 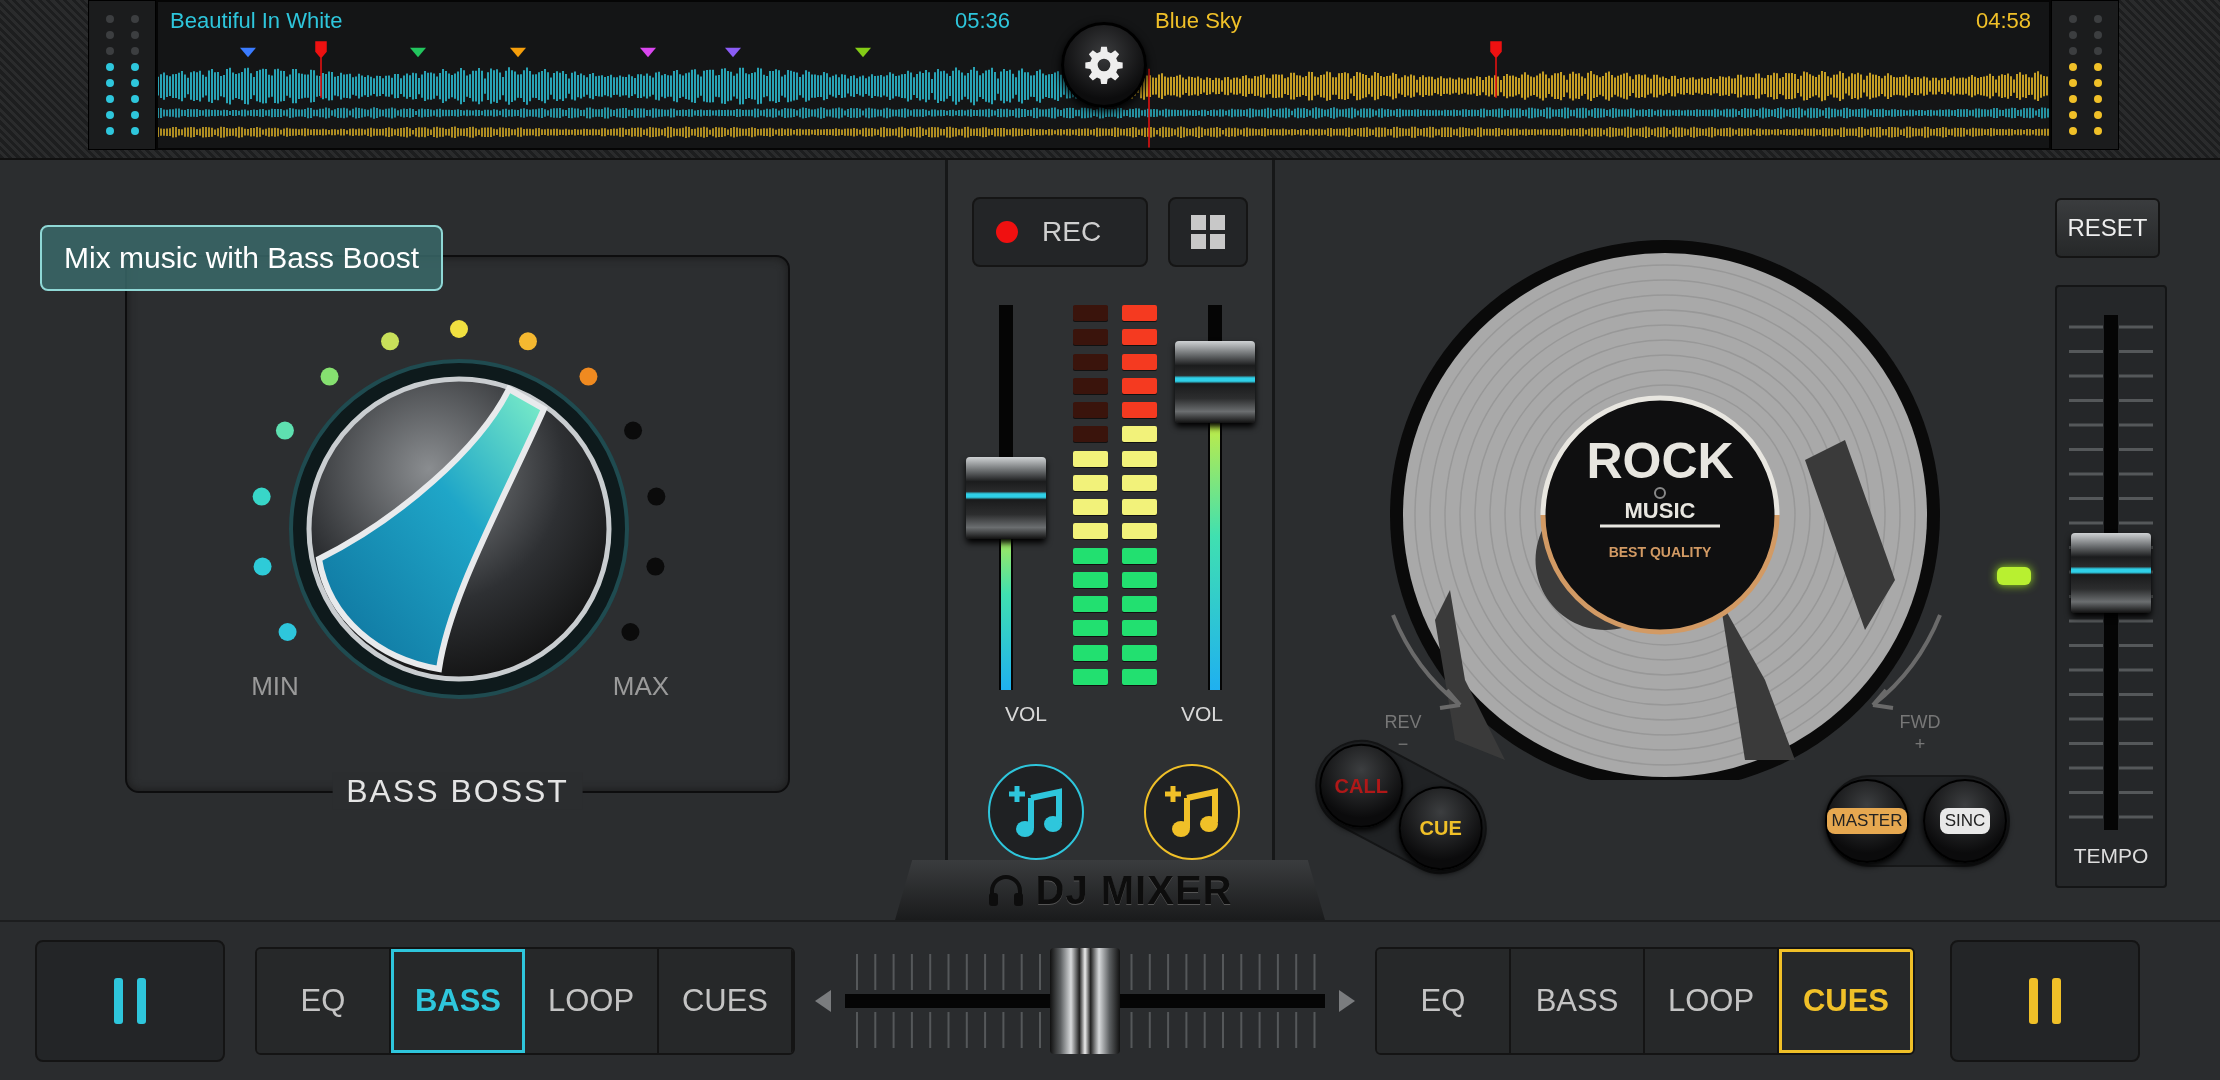 What do you see at coordinates (1347, 1001) in the screenshot?
I see `right-arrow-icon` at bounding box center [1347, 1001].